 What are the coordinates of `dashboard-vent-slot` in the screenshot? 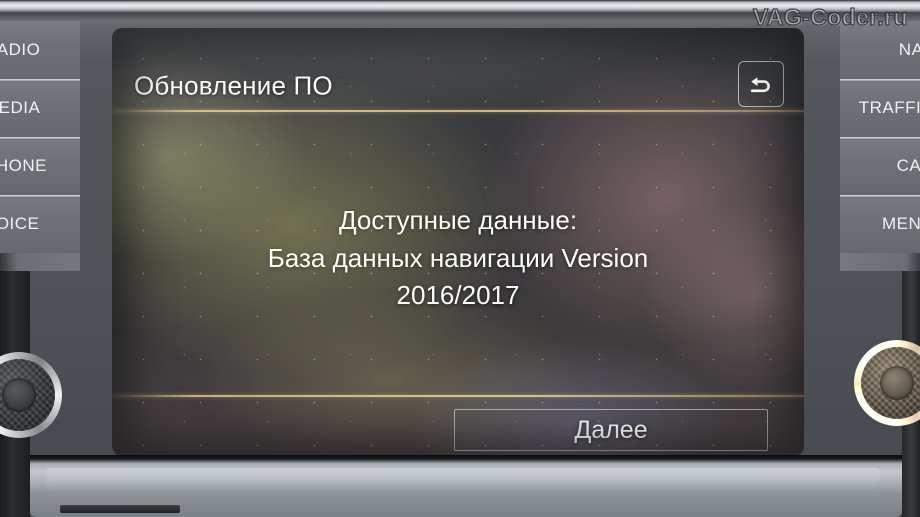 It's located at (120, 509).